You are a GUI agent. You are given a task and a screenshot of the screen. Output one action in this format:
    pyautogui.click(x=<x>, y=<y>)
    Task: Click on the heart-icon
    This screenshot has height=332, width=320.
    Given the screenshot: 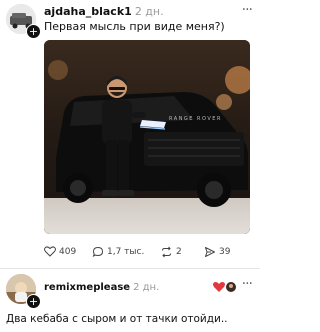 What is the action you would take?
    pyautogui.click(x=50, y=251)
    